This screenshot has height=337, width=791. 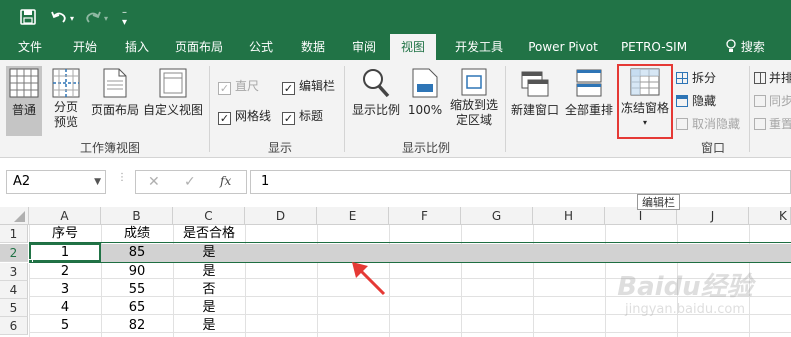 What do you see at coordinates (14, 326) in the screenshot?
I see `row-header-6: 6` at bounding box center [14, 326].